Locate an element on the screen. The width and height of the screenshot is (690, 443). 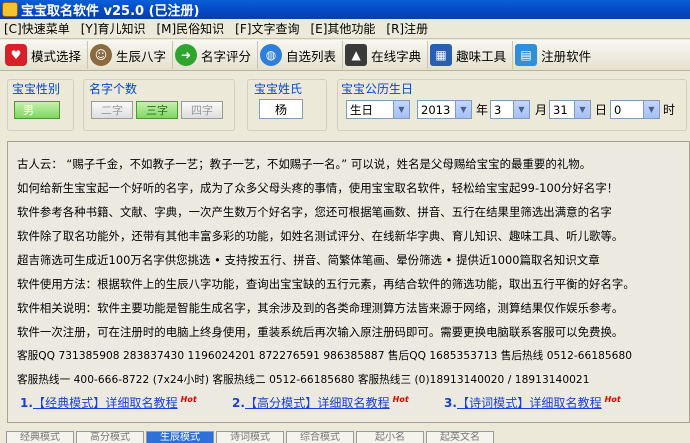
mode-select-button: ♥ 模式选择 is located at coordinates (46, 55).